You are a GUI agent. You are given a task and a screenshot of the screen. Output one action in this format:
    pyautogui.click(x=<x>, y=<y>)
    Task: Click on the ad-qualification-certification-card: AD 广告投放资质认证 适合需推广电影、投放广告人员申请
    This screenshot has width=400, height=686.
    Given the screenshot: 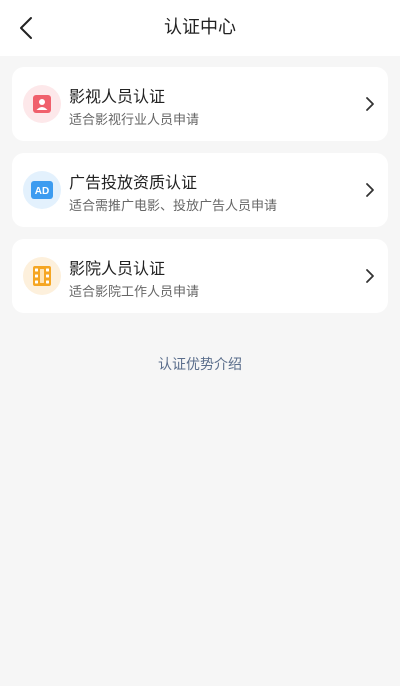 What is the action you would take?
    pyautogui.click(x=200, y=190)
    